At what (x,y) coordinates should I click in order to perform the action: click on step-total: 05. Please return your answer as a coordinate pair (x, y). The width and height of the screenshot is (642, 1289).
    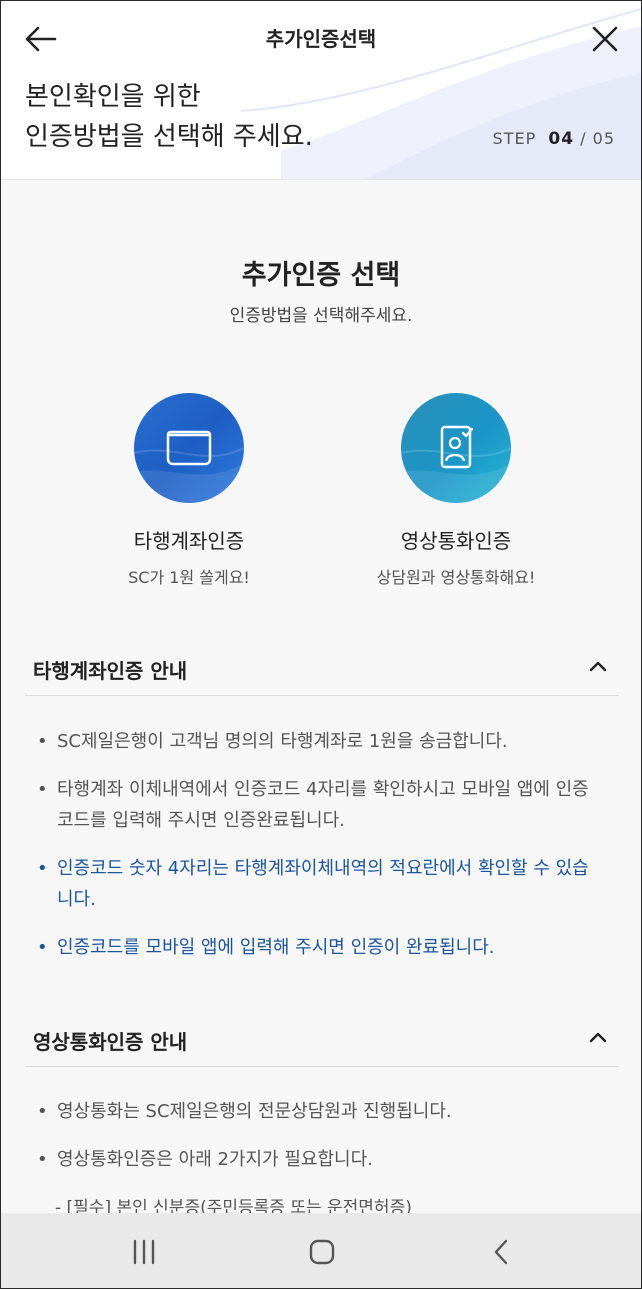
    Looking at the image, I should click on (603, 138).